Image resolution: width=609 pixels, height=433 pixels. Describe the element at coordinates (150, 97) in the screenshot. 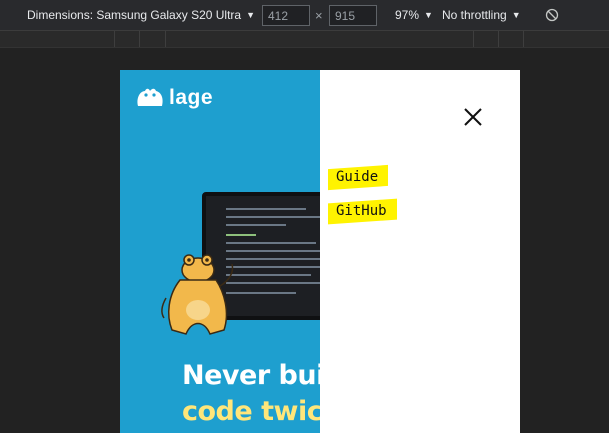

I see `frog-logo-icon` at that location.